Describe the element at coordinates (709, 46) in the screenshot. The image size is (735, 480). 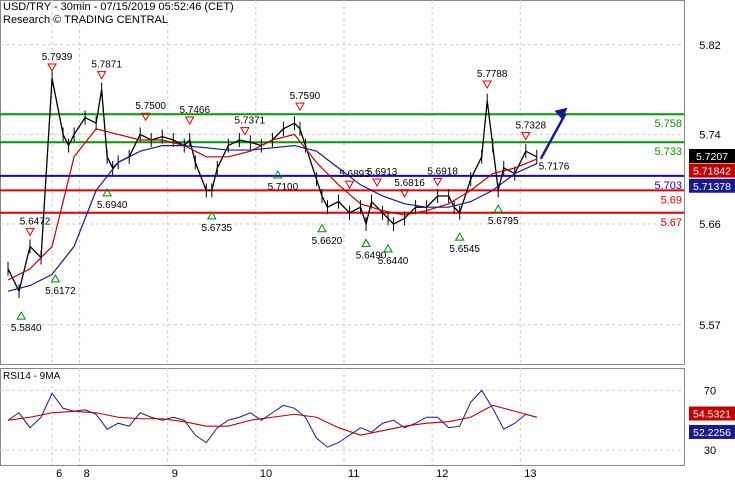
I see `y-tick-label: 5.82` at that location.